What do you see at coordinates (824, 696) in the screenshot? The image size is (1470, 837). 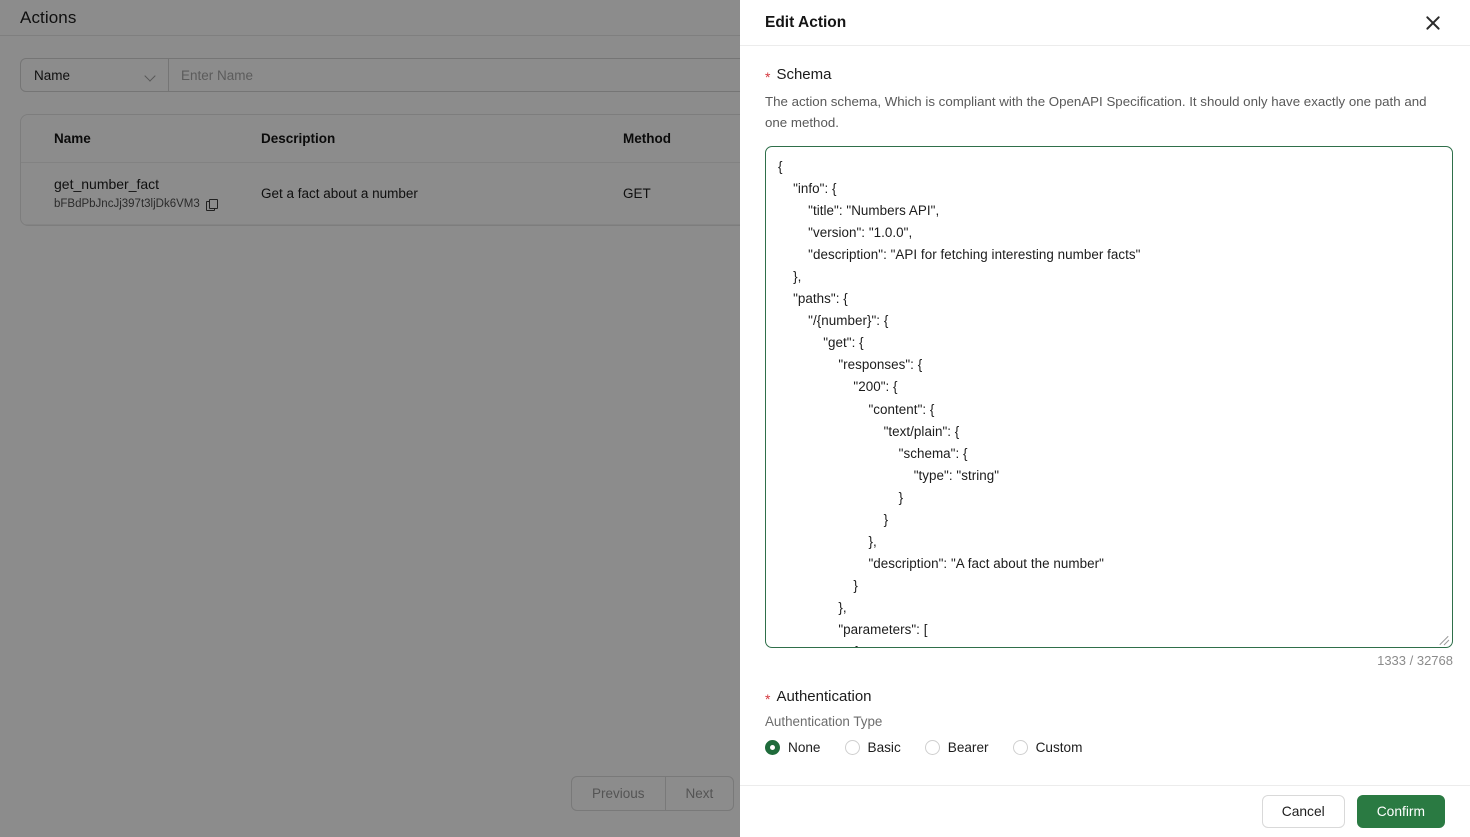 I see `authentication-label-text: Authentication` at bounding box center [824, 696].